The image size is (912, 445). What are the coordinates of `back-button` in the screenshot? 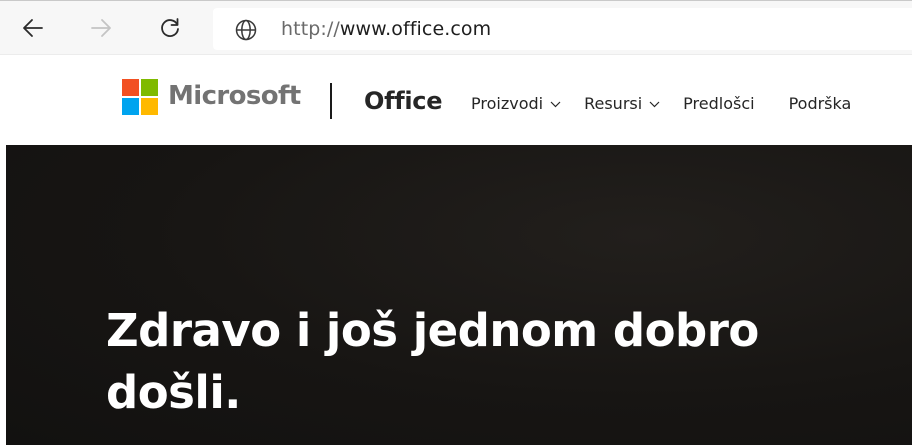 It's located at (33, 28).